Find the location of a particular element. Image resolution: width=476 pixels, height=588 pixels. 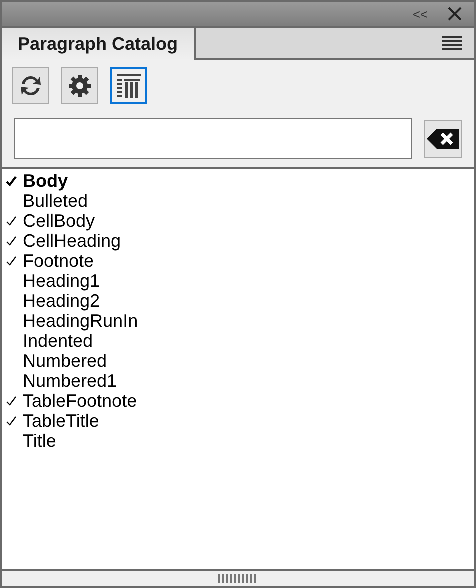

style-item: TableTitle is located at coordinates (238, 421).